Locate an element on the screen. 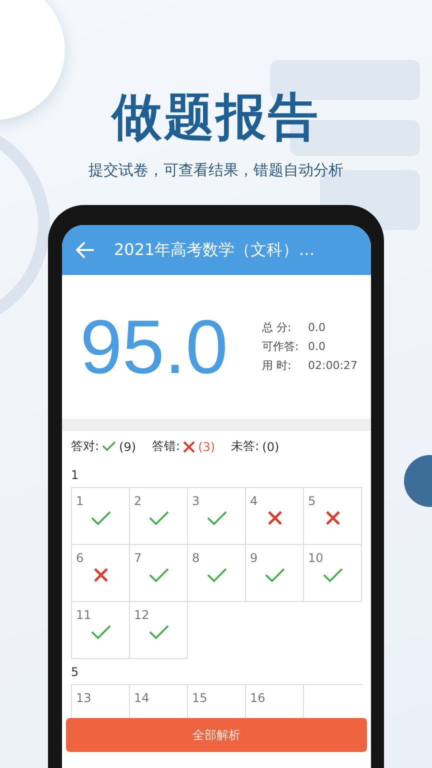  question-number: 14 is located at coordinates (142, 698).